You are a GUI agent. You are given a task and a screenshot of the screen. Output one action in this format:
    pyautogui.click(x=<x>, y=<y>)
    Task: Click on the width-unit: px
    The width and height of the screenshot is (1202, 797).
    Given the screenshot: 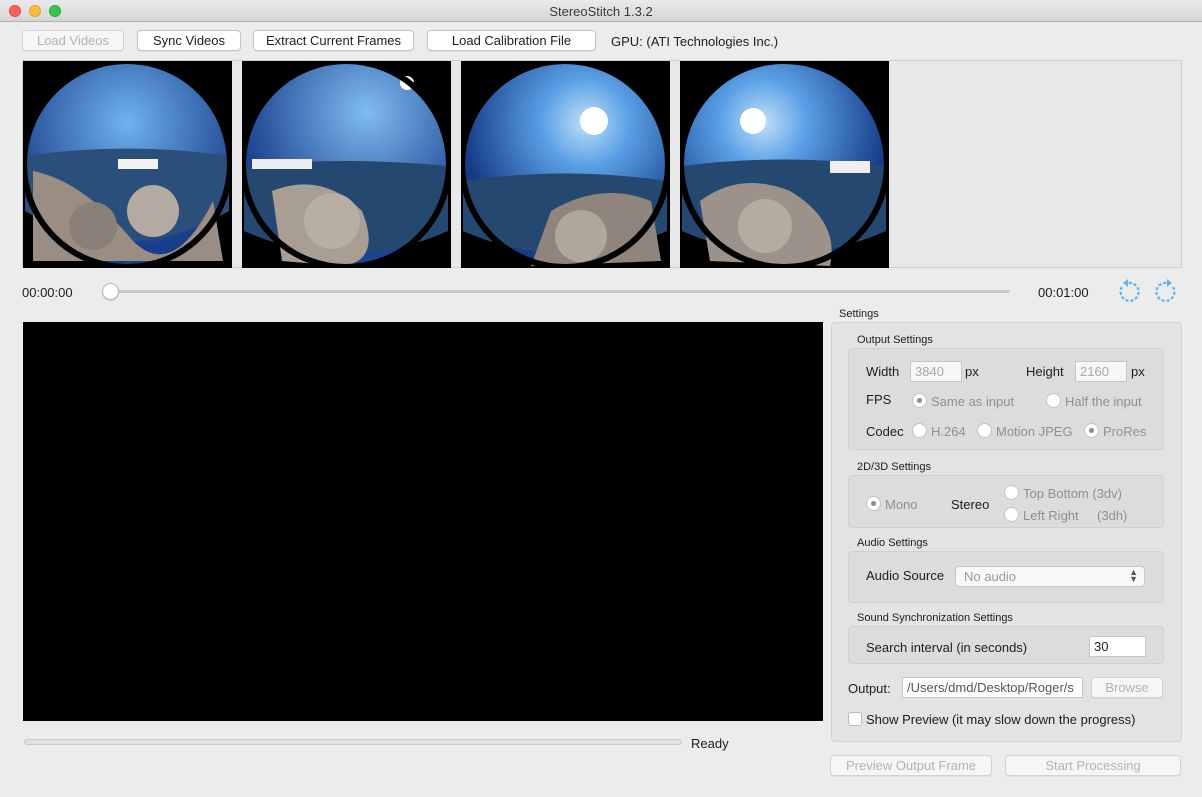 What is the action you would take?
    pyautogui.click(x=972, y=371)
    